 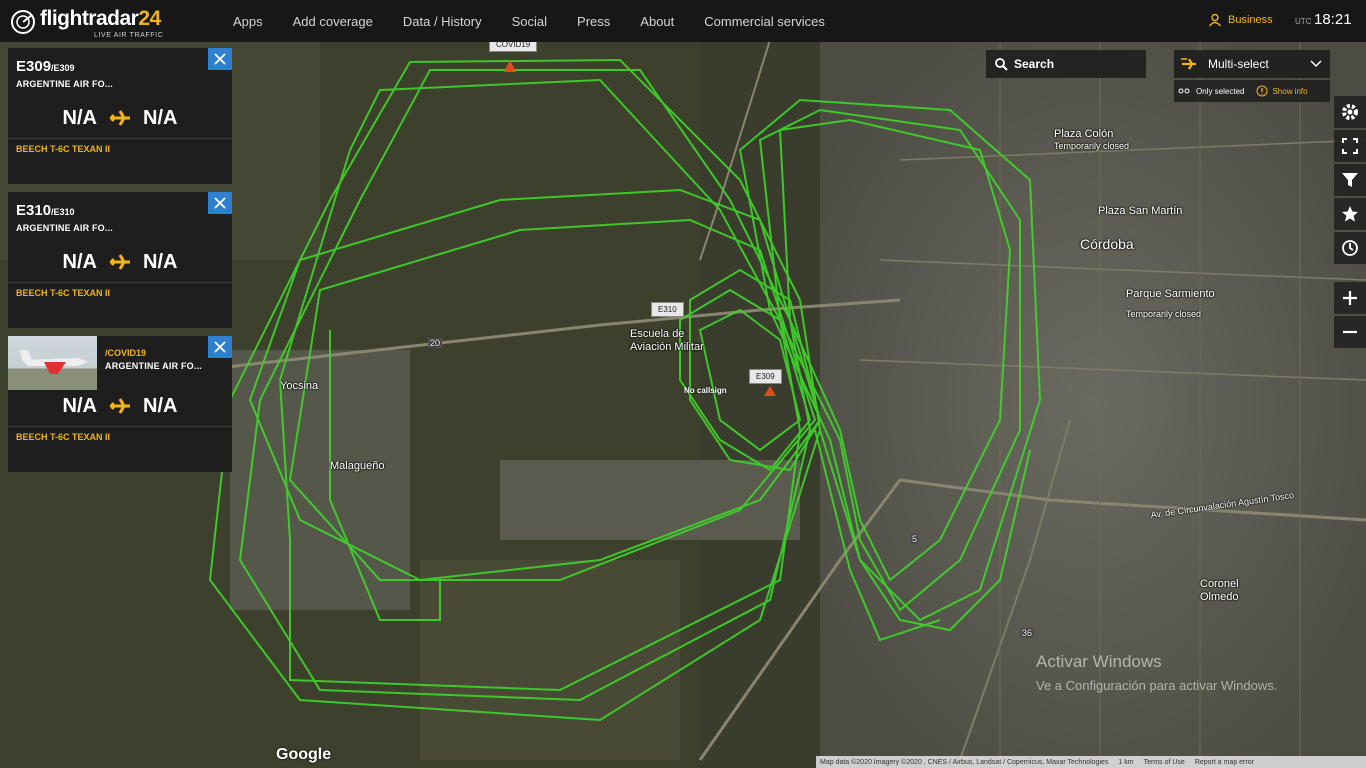 What do you see at coordinates (1034, 64) in the screenshot?
I see `search-label: Search` at bounding box center [1034, 64].